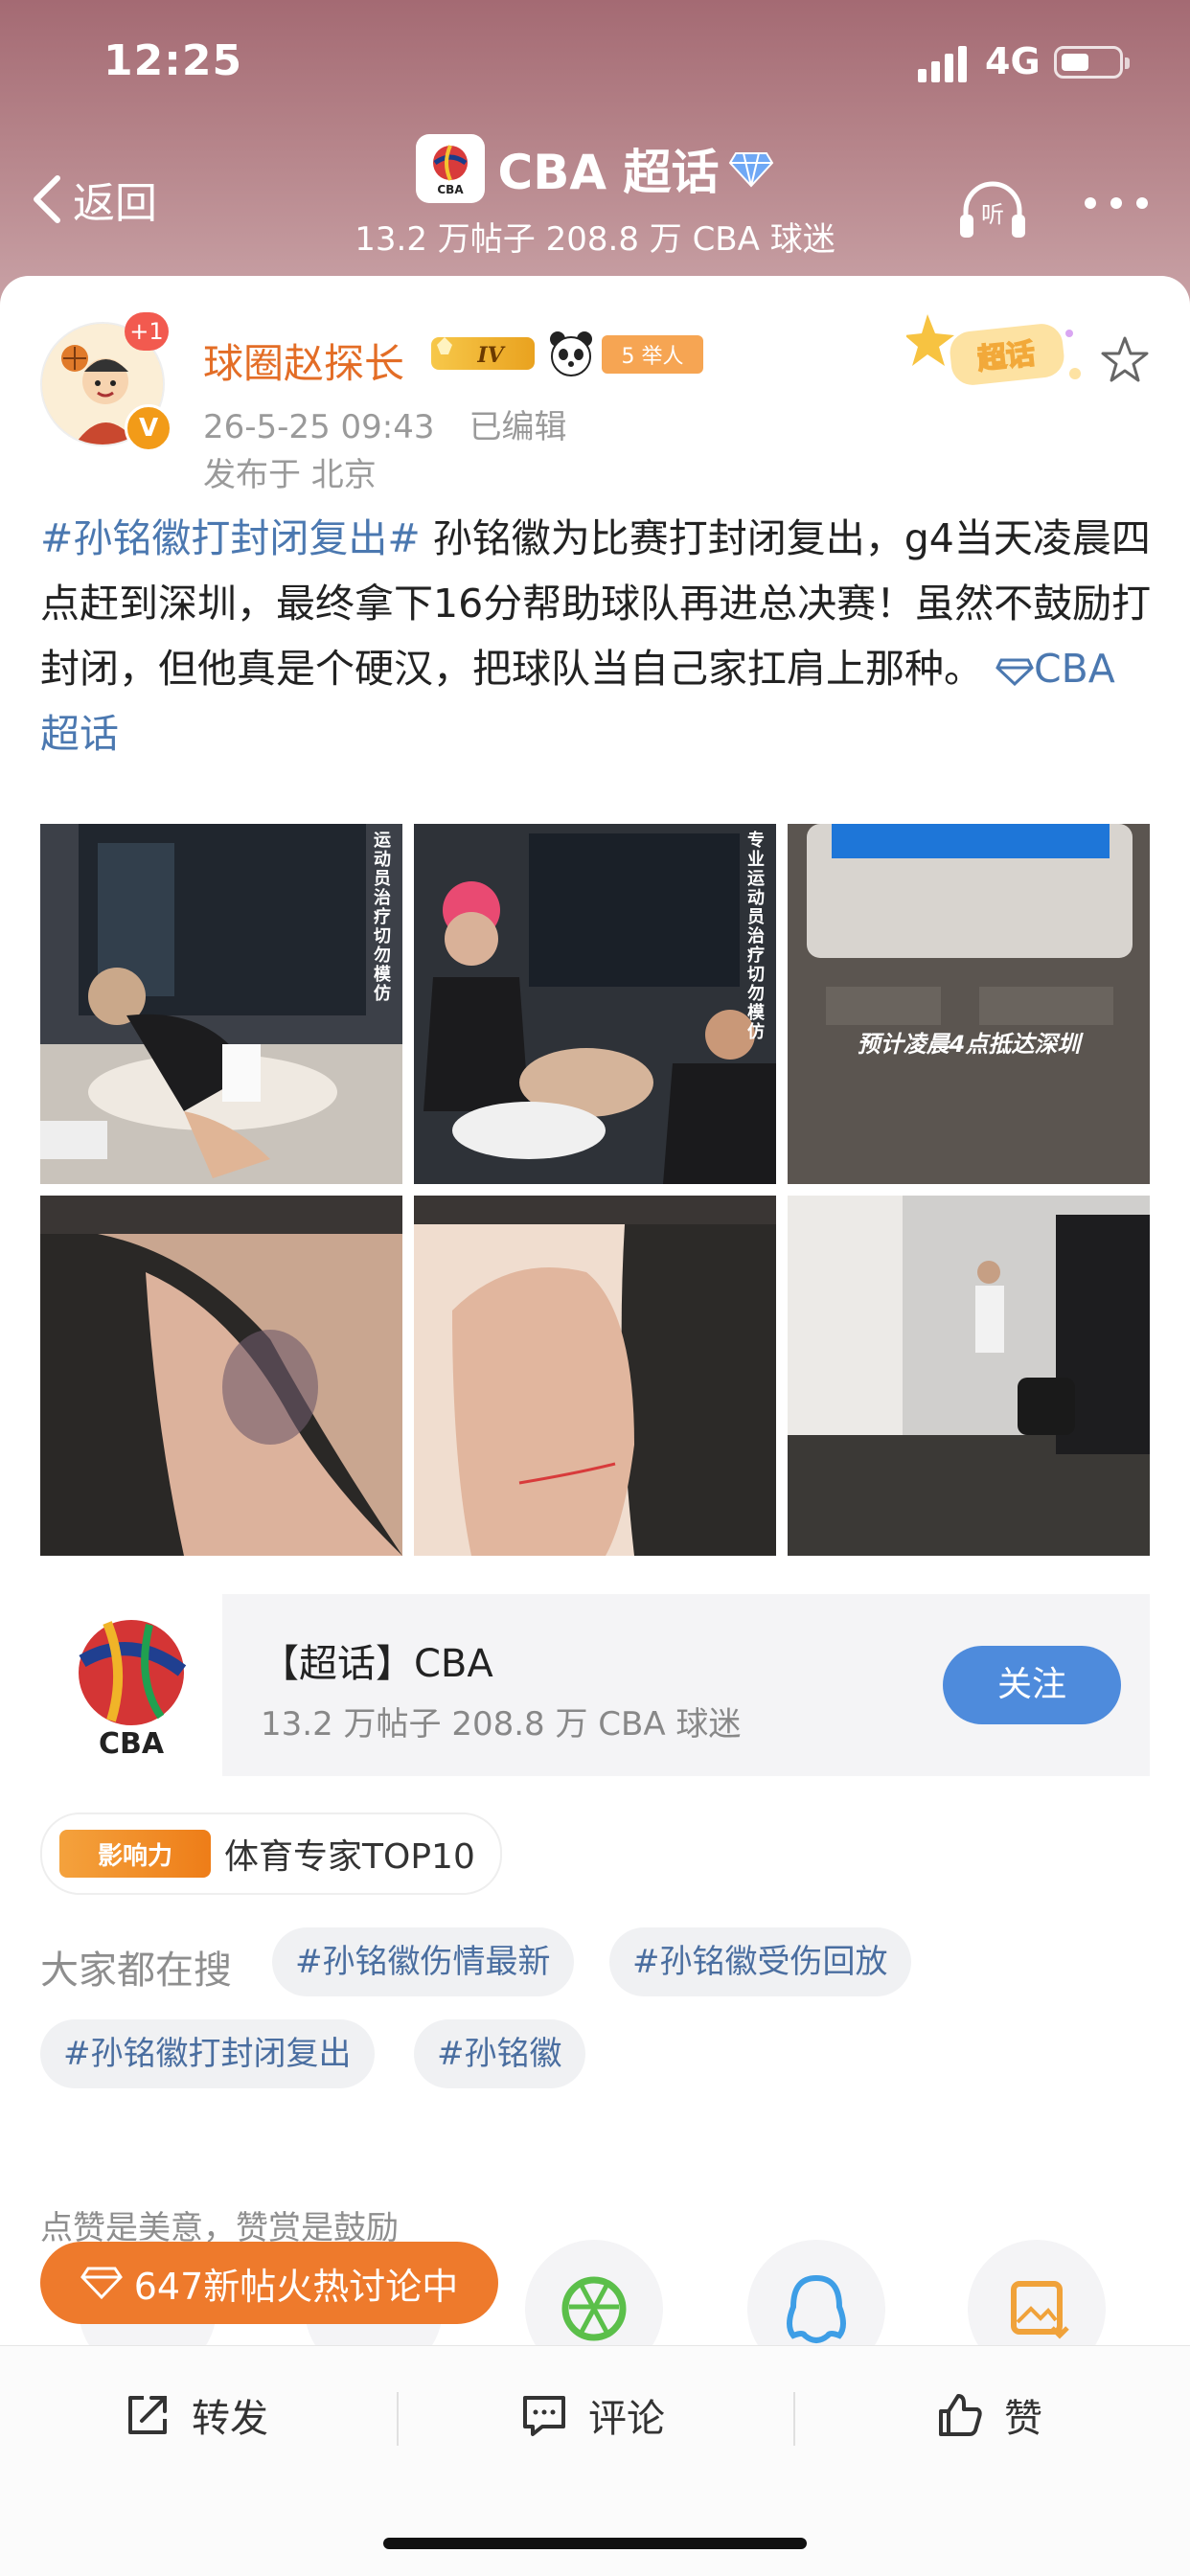  I want to click on listen-headphones-icon: 听, so click(992, 211).